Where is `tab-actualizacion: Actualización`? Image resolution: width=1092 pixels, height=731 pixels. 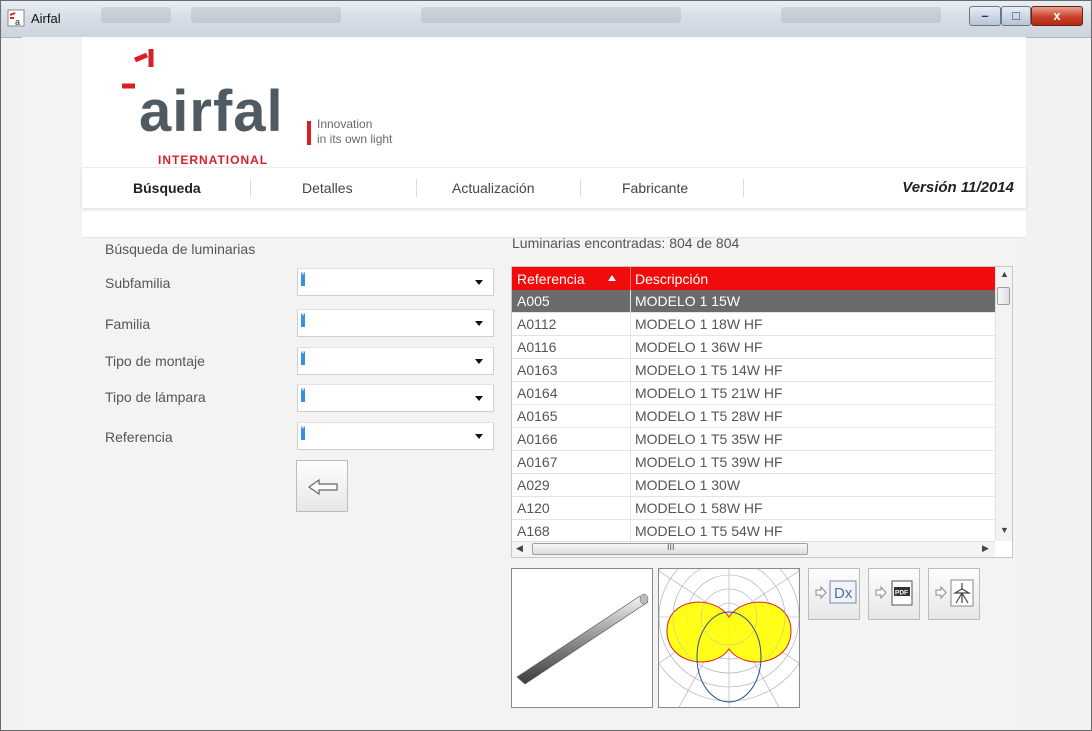 tab-actualizacion: Actualización is located at coordinates (493, 188).